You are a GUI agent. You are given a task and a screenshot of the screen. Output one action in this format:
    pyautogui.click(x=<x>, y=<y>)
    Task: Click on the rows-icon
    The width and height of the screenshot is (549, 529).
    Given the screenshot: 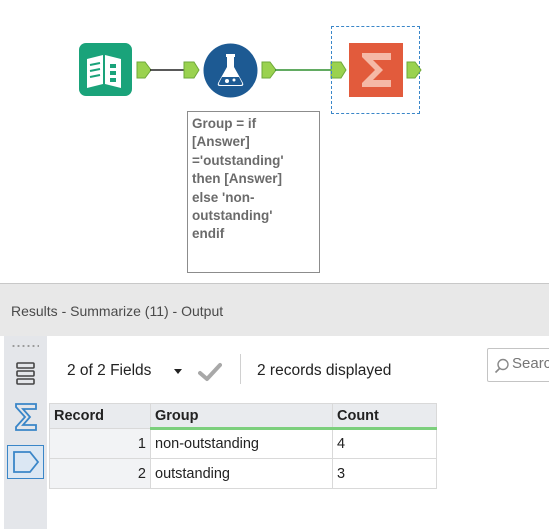 What is the action you would take?
    pyautogui.click(x=25, y=373)
    